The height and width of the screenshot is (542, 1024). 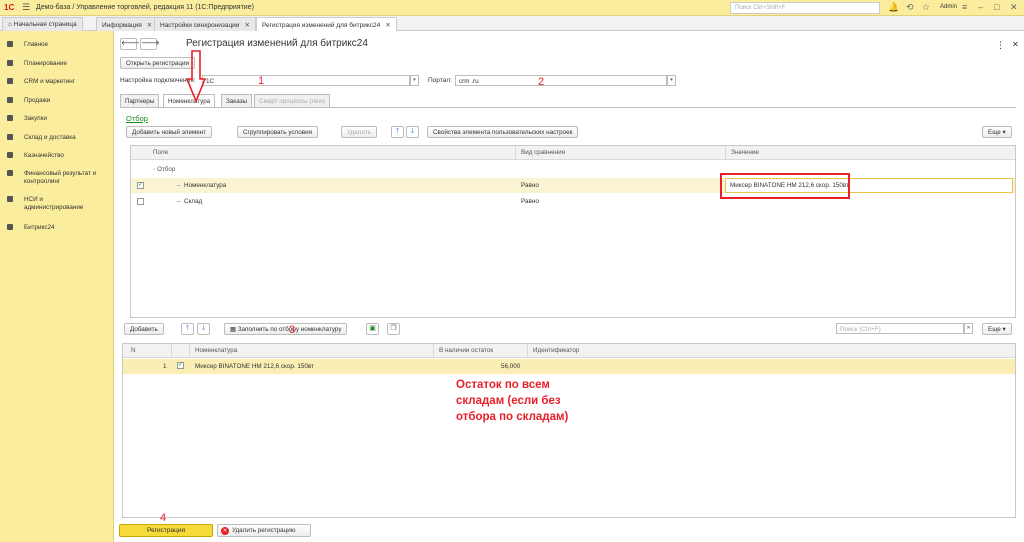 What do you see at coordinates (150, 44) in the screenshot?
I see `forward-button: 🡒` at bounding box center [150, 44].